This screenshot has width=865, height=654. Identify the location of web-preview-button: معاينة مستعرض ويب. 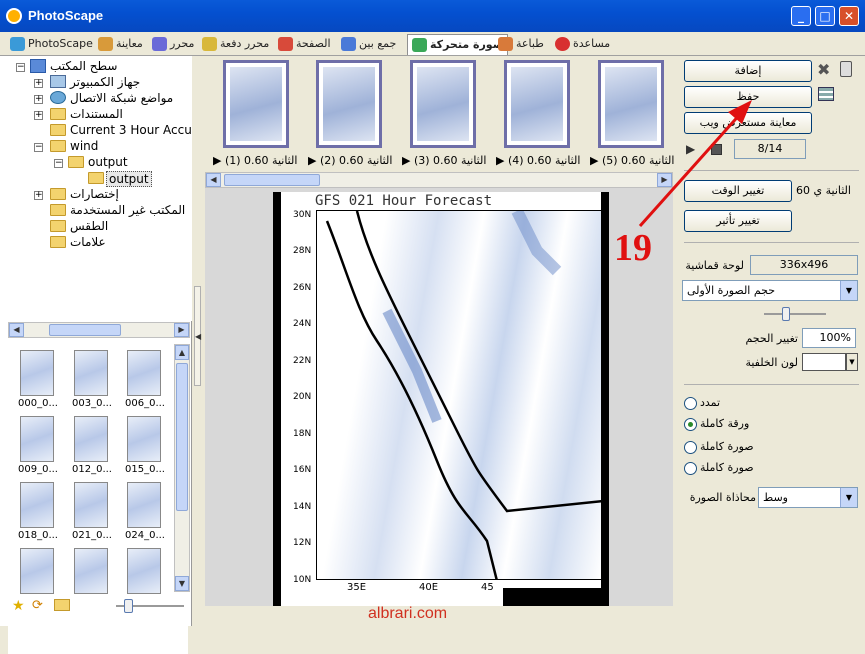
(748, 123).